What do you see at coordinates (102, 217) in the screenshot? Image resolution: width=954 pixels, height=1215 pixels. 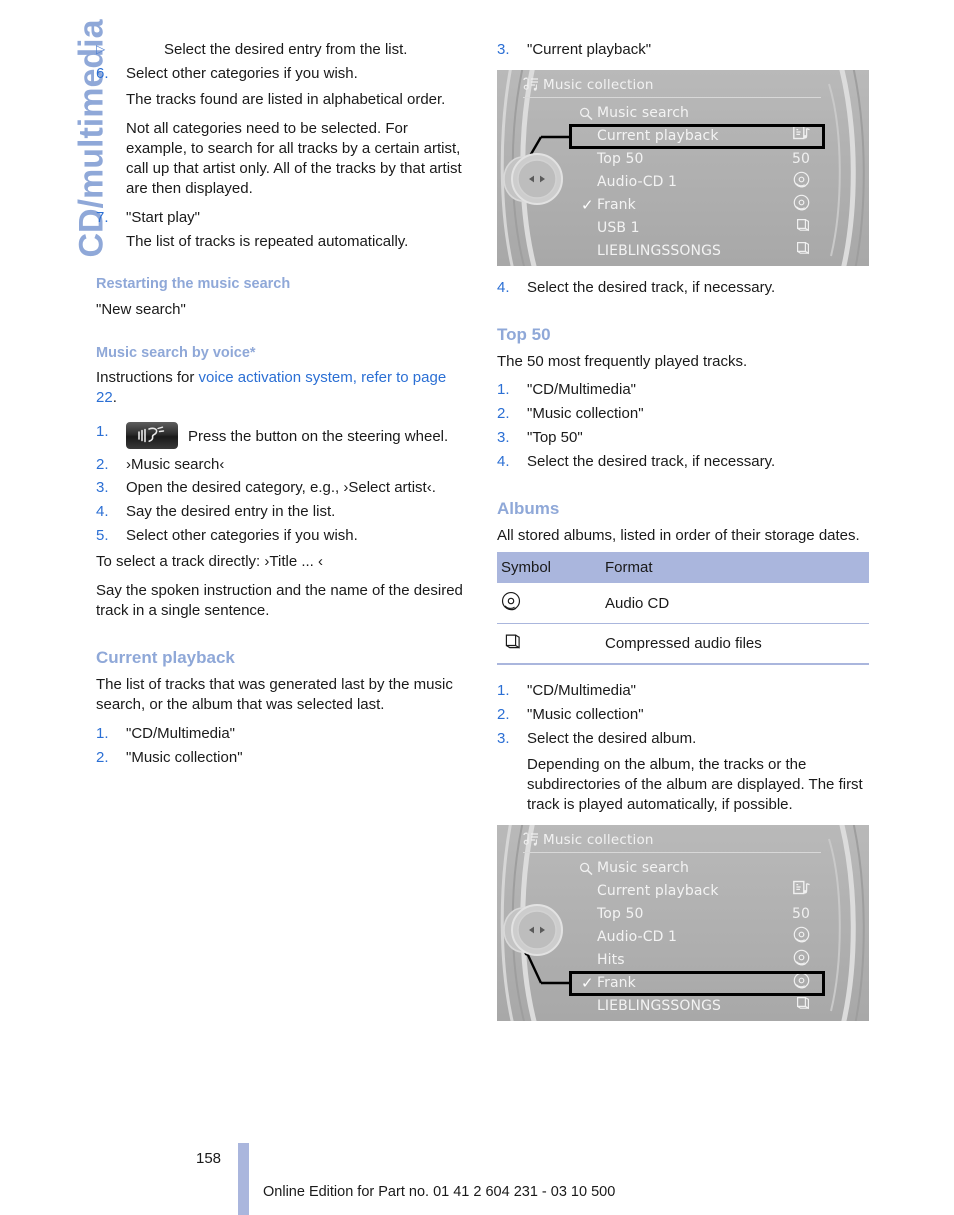 I see `list-item-number: 7.` at bounding box center [102, 217].